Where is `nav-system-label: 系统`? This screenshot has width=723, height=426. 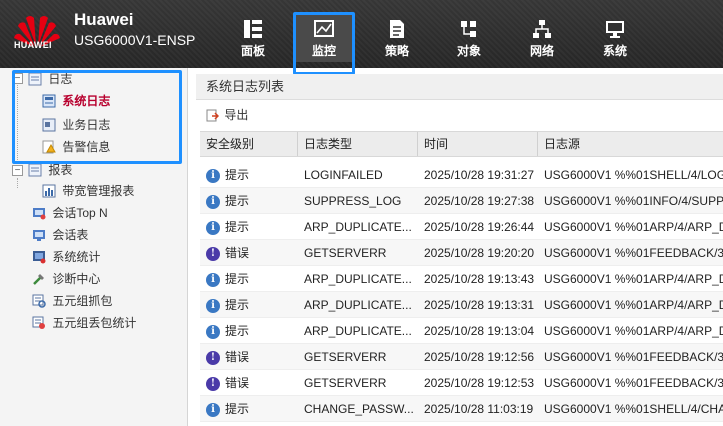
nav-system-label: 系统 is located at coordinates (614, 51).